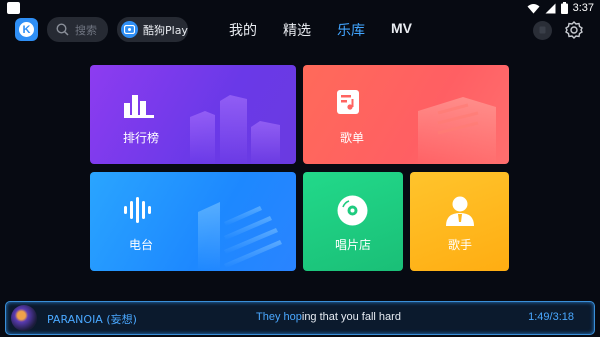 This screenshot has width=600, height=337. What do you see at coordinates (460, 211) in the screenshot?
I see `singer-person-icon` at bounding box center [460, 211].